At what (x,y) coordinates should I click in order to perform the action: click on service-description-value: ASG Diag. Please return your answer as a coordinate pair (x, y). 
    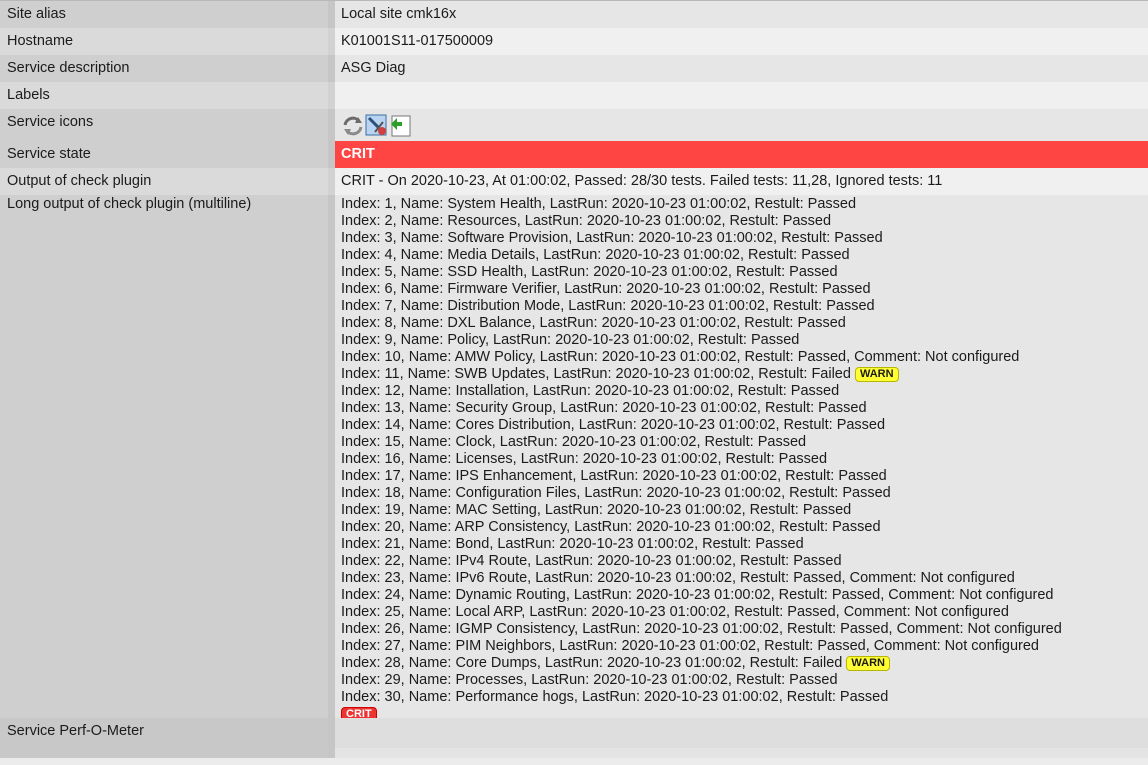
    Looking at the image, I should click on (741, 68).